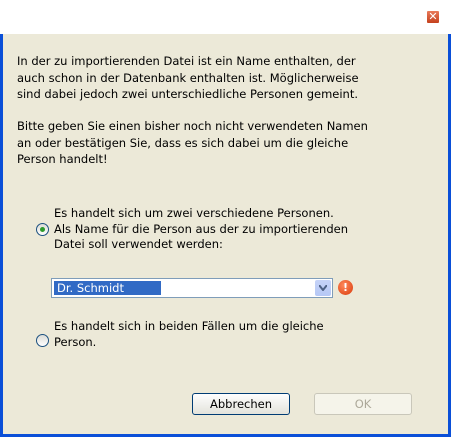 The height and width of the screenshot is (437, 451). I want to click on close-icon: ✕, so click(433, 16).